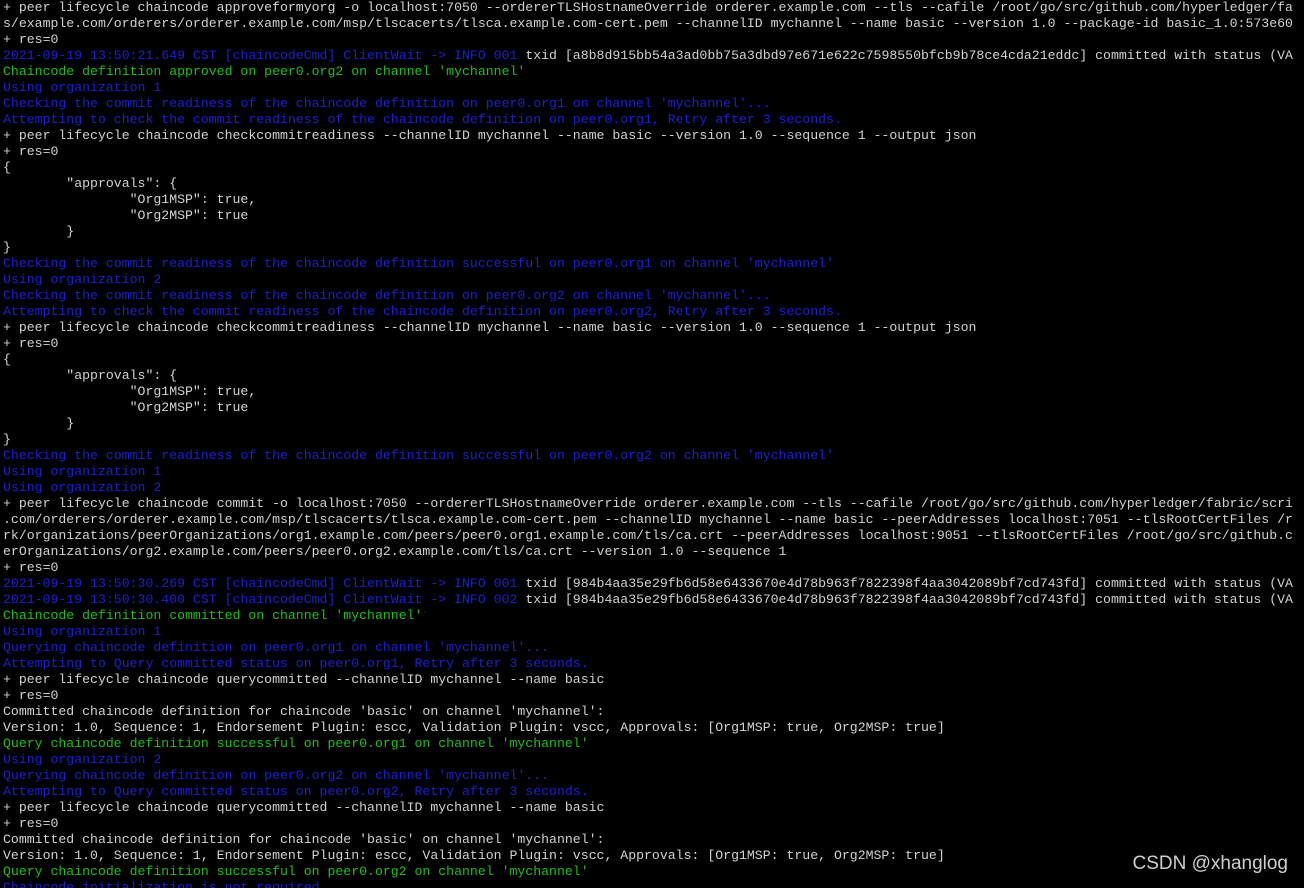 This screenshot has height=888, width=1304. I want to click on terminal-line: "approvals": {, so click(653, 184).